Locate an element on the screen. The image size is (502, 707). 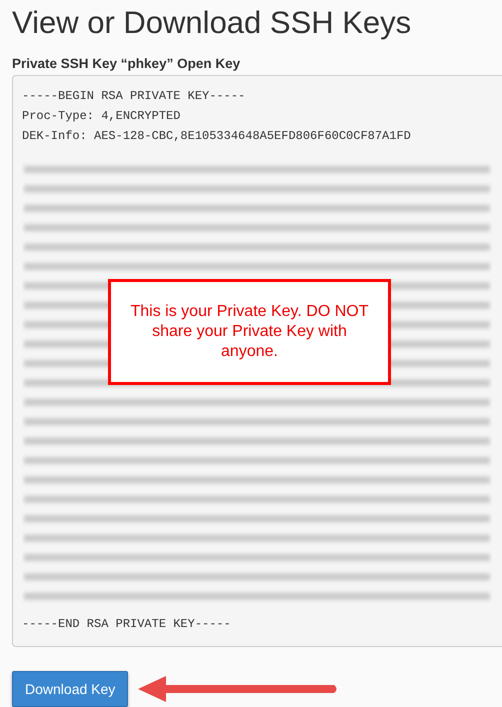
key-header-line: -----BEGIN RSA PRIVATE KEY----- is located at coordinates (134, 96).